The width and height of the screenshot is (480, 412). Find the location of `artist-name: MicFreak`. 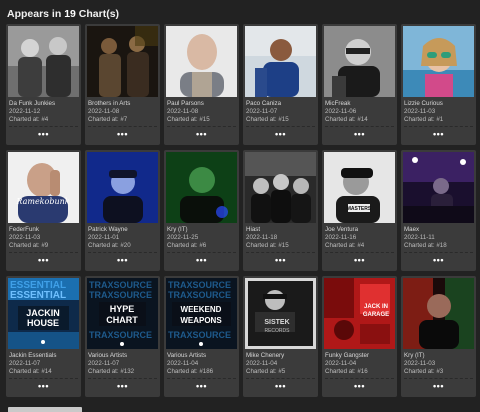

artist-name: MicFreak is located at coordinates (360, 103).